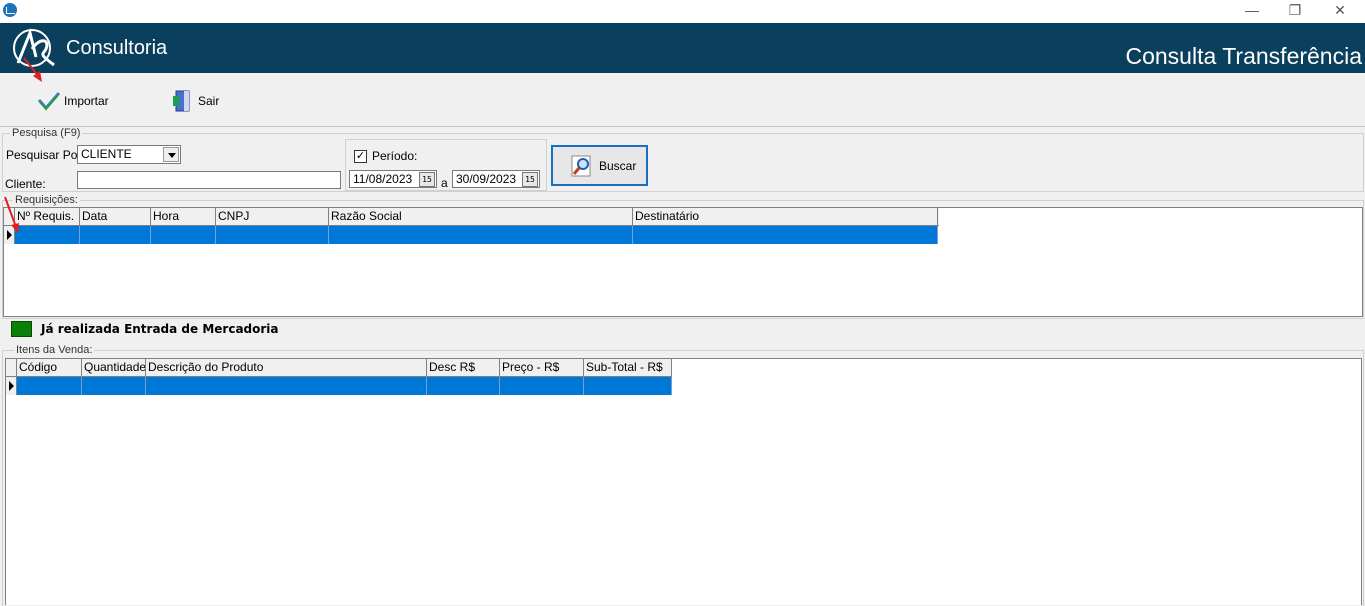 The height and width of the screenshot is (606, 1365). What do you see at coordinates (1243, 56) in the screenshot?
I see `screen-title: Consulta Transferência` at bounding box center [1243, 56].